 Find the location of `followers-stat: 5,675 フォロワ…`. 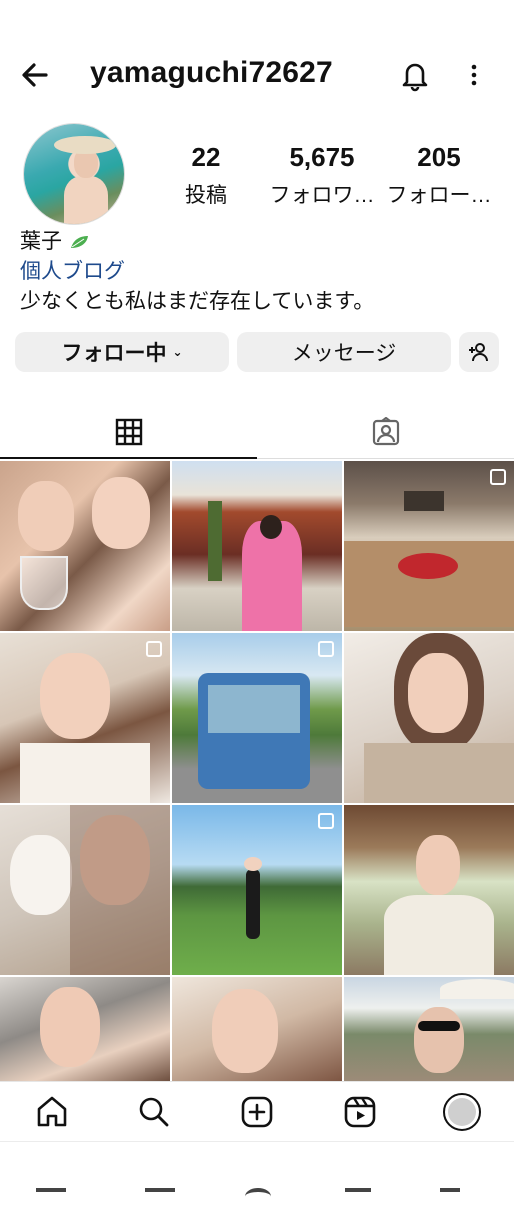

followers-stat: 5,675 フォロワ… is located at coordinates (322, 175).